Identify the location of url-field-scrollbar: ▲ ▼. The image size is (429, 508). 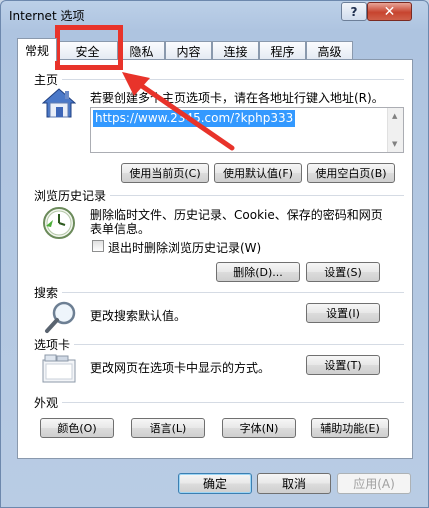
(395, 130).